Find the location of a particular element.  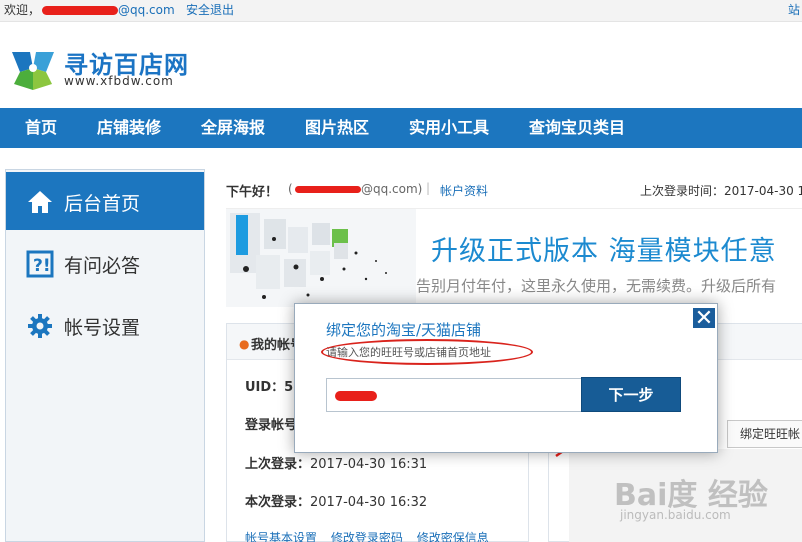

greeting: 下午好！ is located at coordinates (252, 190).